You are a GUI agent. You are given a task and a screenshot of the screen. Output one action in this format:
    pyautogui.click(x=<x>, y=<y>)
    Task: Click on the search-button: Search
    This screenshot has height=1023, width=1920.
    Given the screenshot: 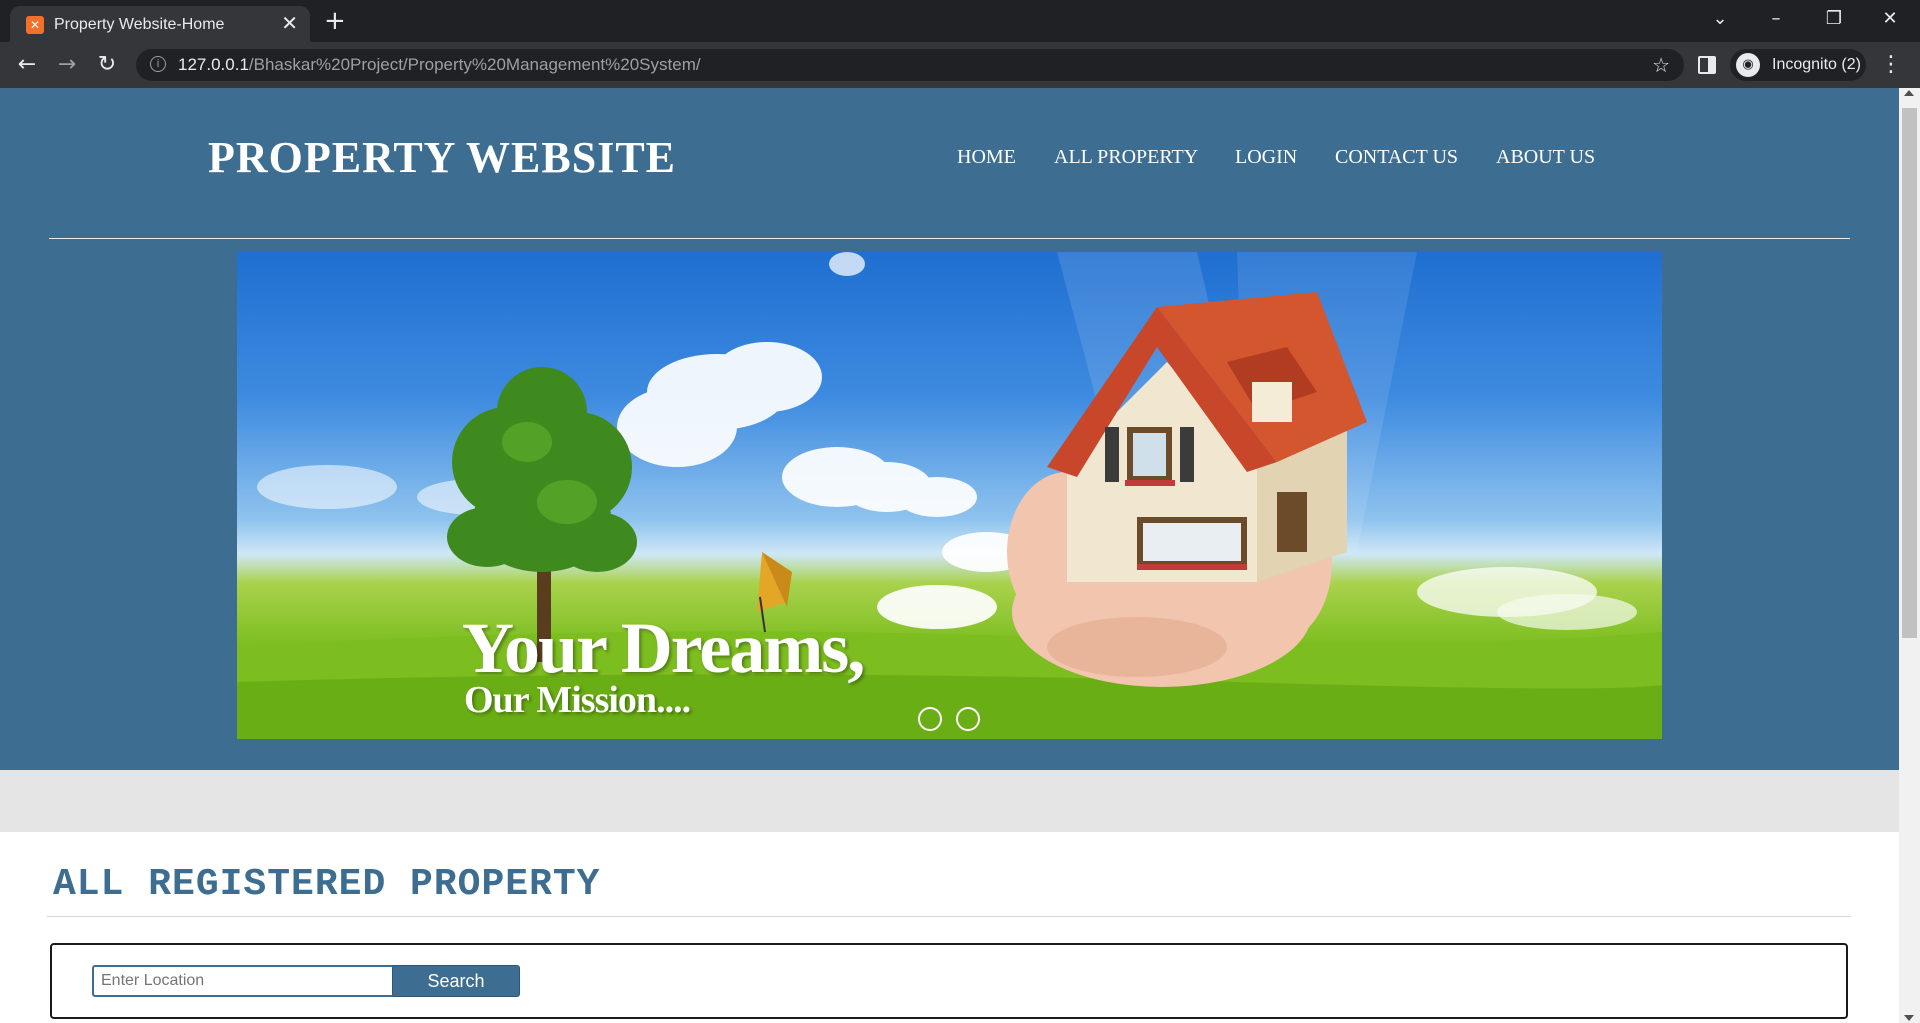 What is the action you would take?
    pyautogui.click(x=456, y=981)
    